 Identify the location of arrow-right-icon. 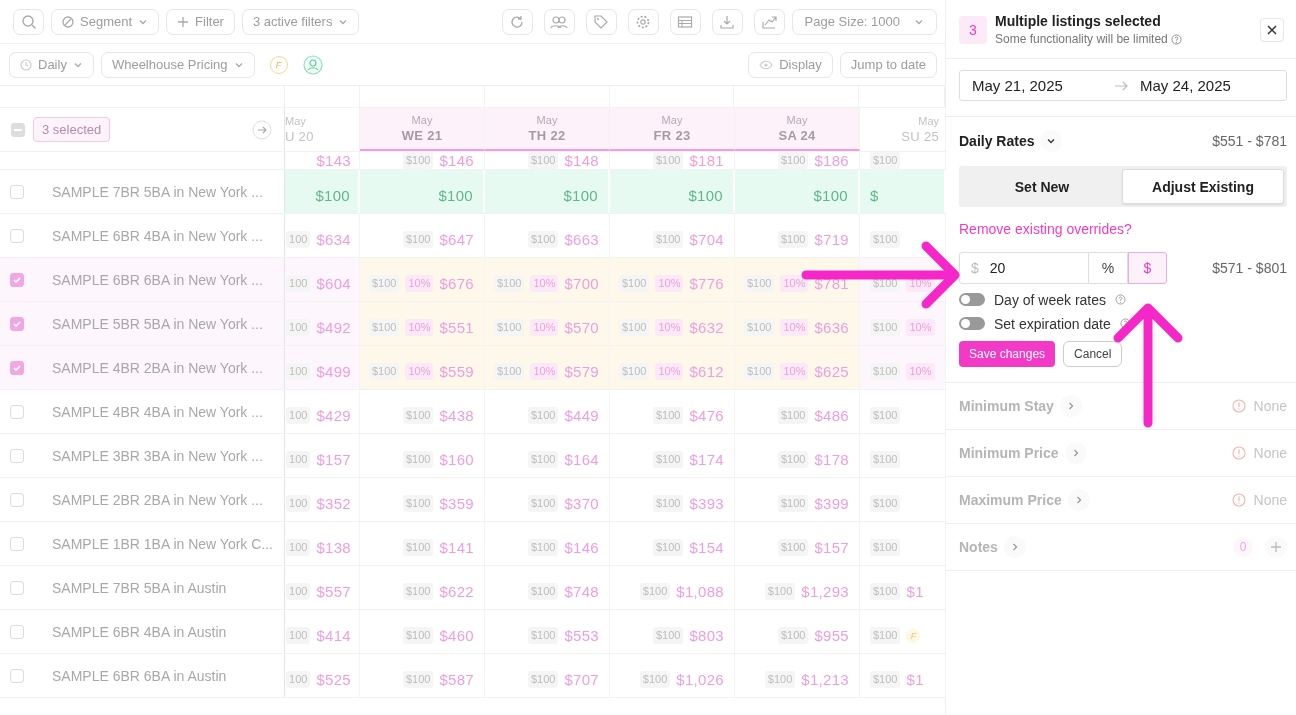
(262, 129).